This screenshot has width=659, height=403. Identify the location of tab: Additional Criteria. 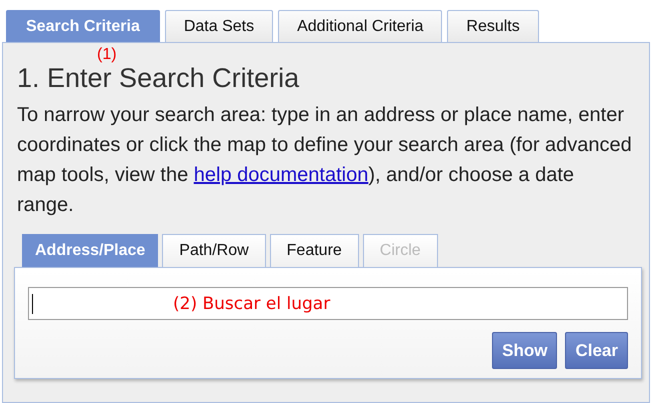
(360, 26).